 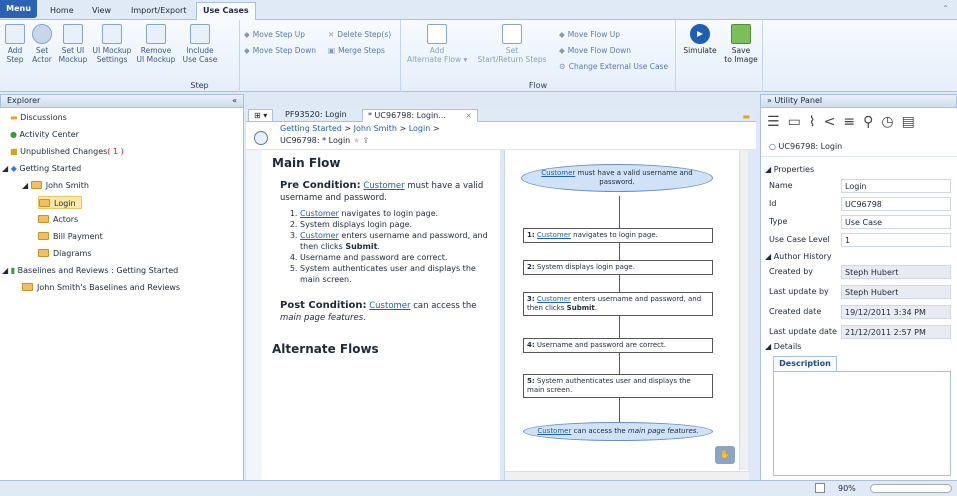 What do you see at coordinates (112, 34) in the screenshot?
I see `mockup-settings-icon` at bounding box center [112, 34].